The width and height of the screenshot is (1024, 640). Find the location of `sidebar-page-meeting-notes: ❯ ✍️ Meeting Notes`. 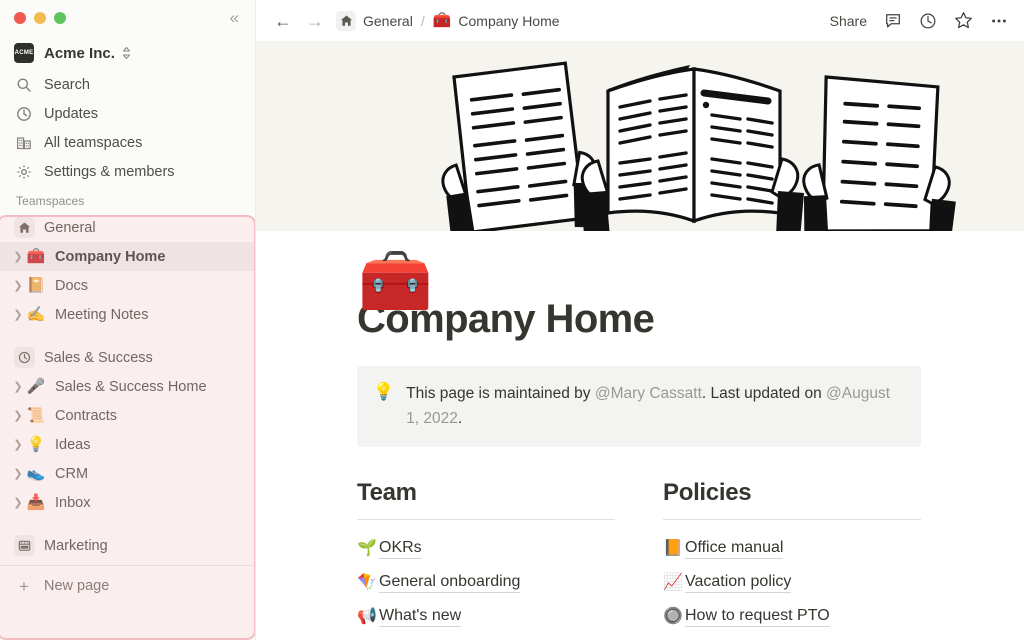

sidebar-page-meeting-notes: ❯ ✍️ Meeting Notes is located at coordinates (127, 314).